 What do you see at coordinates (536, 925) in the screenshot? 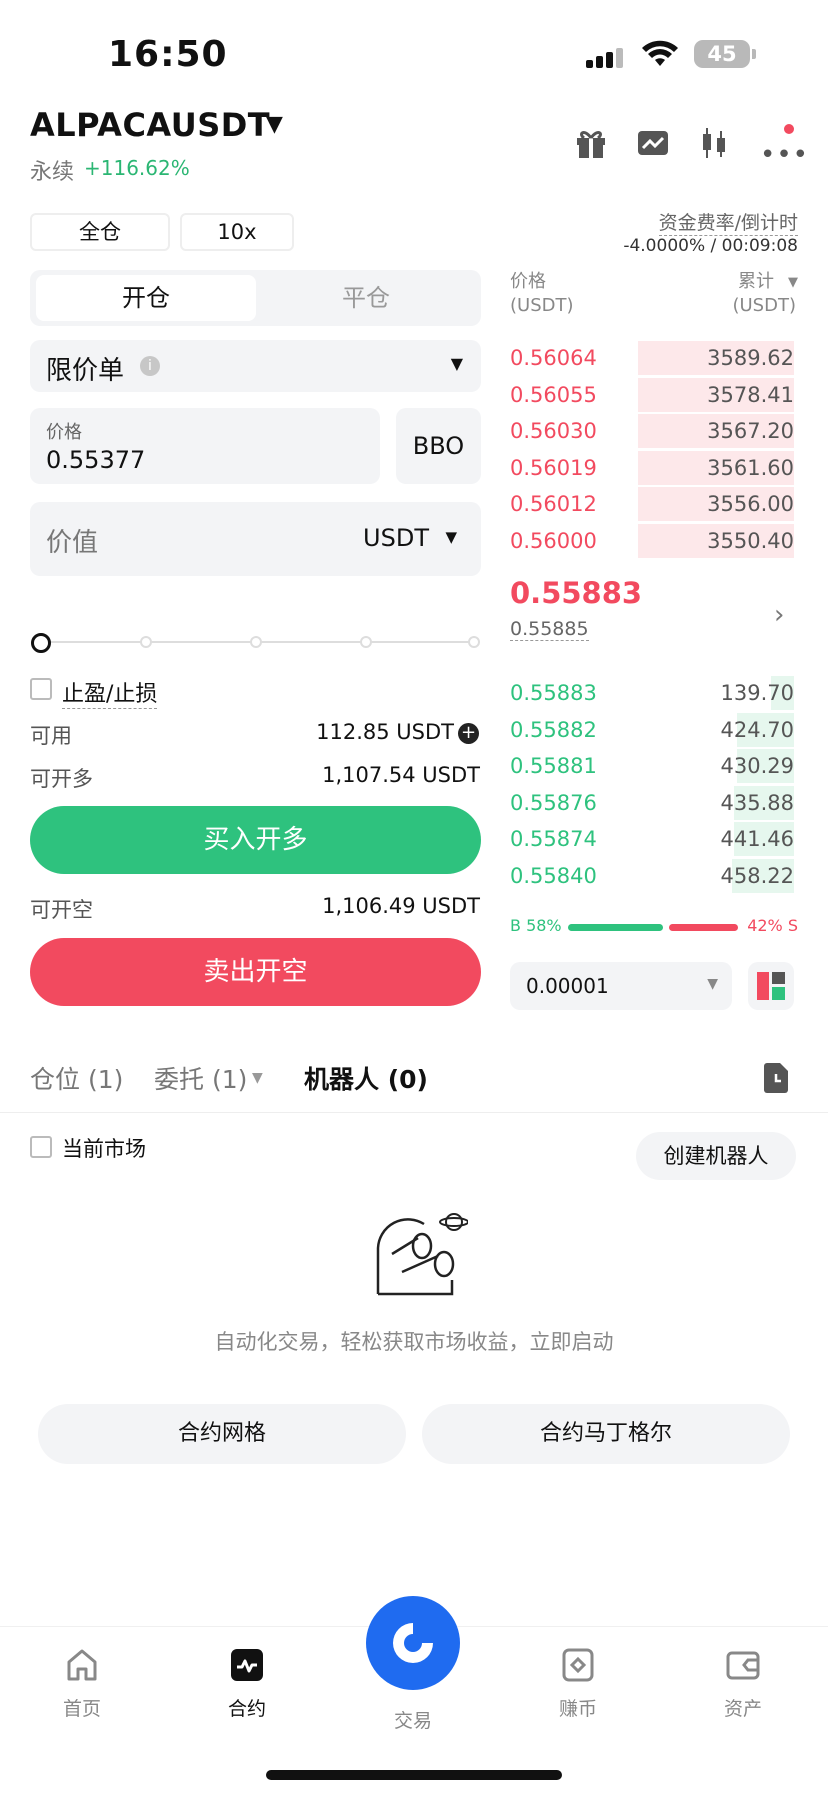
I see `buy-ratio-label: B 58%` at bounding box center [536, 925].